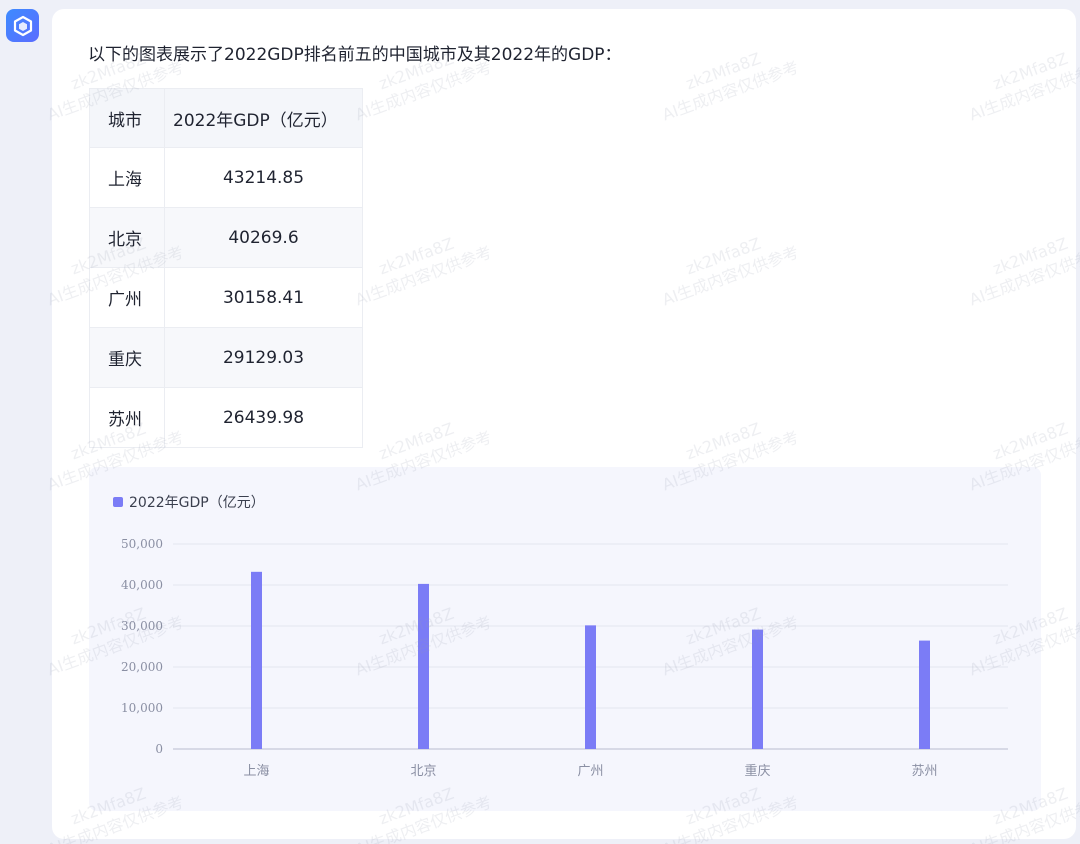 The image size is (1080, 844). Describe the element at coordinates (127, 357) in the screenshot. I see `table-cell-city: 重庆` at that location.